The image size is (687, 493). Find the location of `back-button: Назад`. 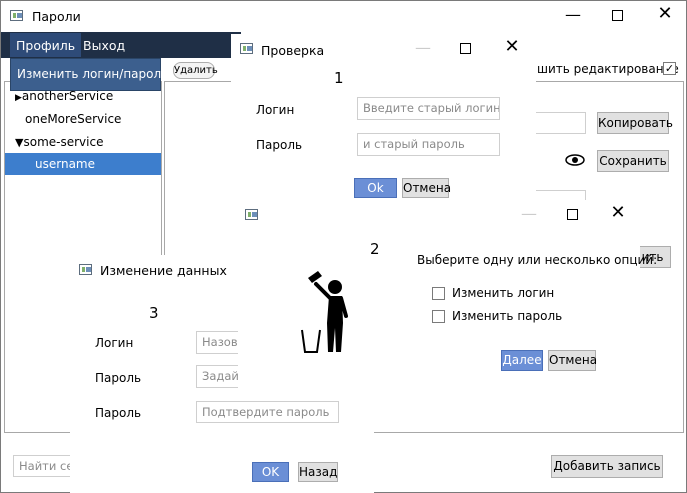

back-button: Назад is located at coordinates (318, 472).